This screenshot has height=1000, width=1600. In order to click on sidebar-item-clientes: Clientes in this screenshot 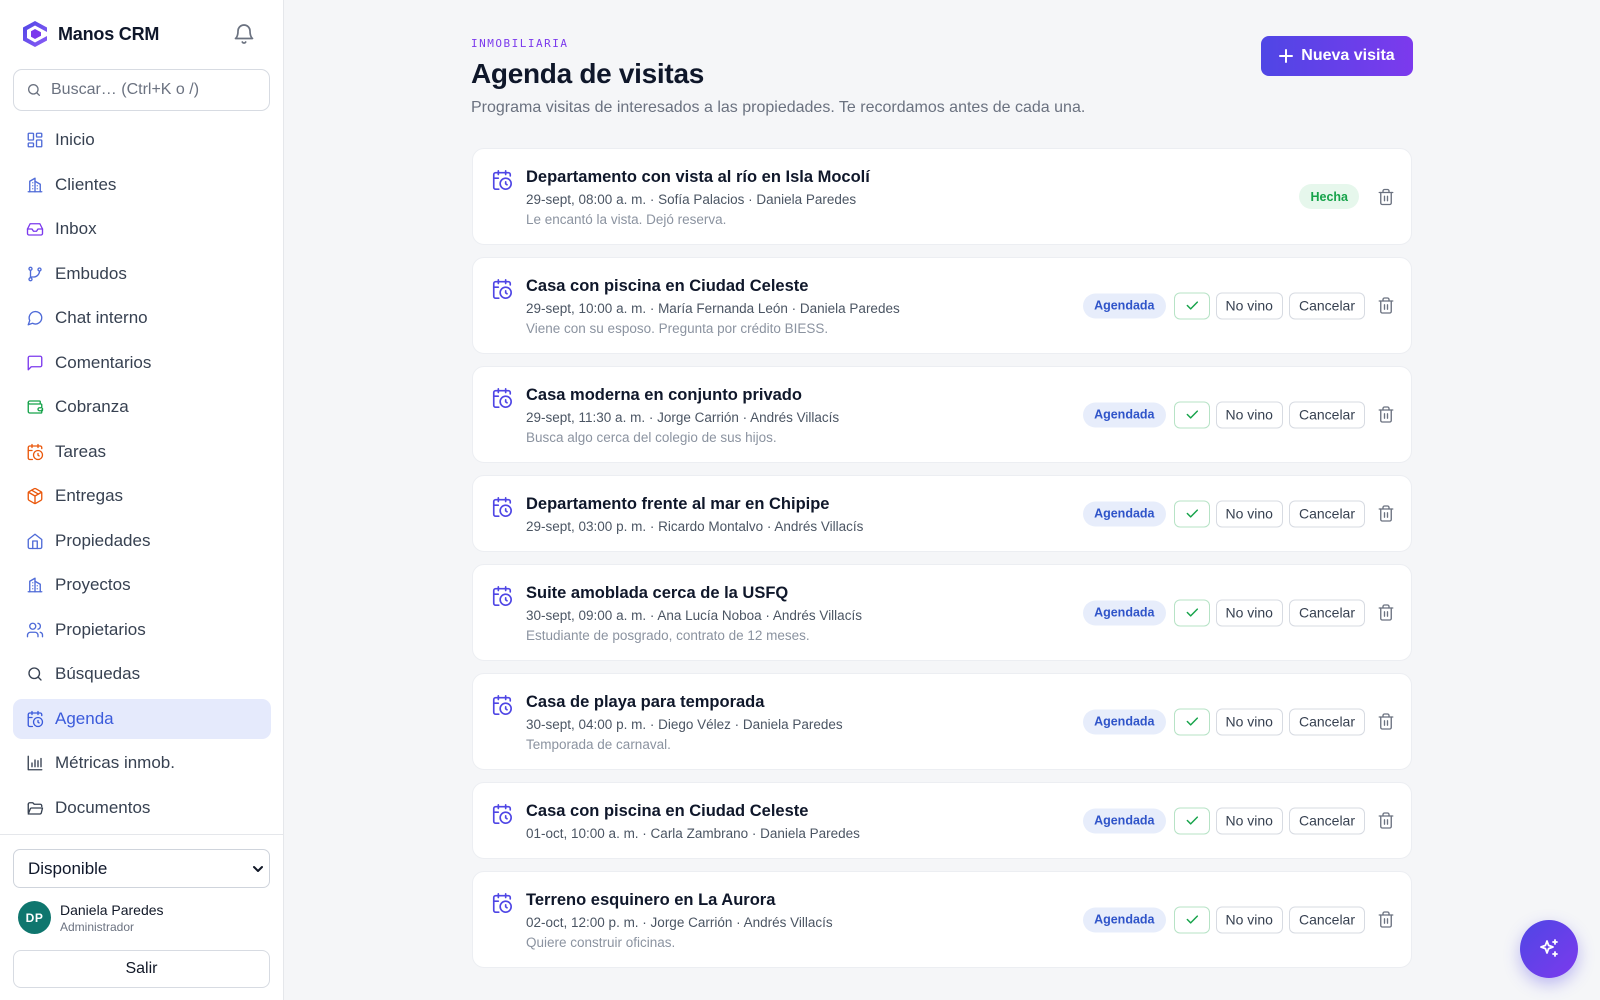, I will do `click(142, 185)`.